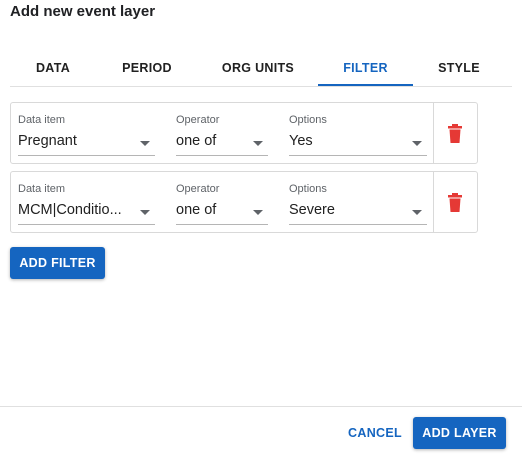  What do you see at coordinates (83, 11) in the screenshot?
I see `dialog-title: Add new event layer` at bounding box center [83, 11].